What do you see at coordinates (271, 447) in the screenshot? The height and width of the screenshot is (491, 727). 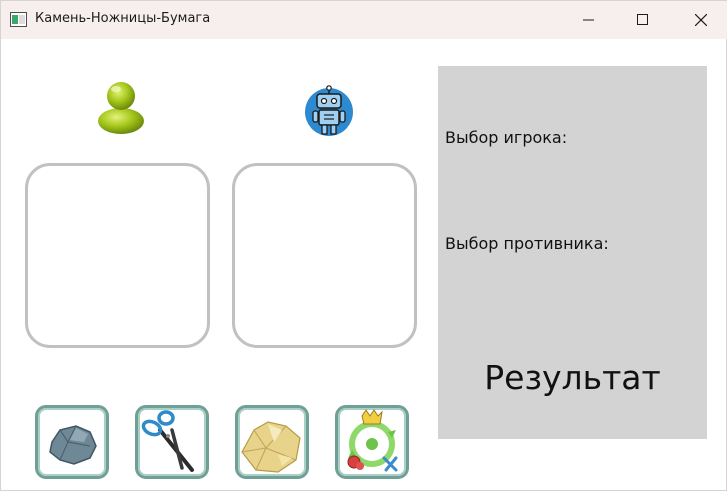 I see `paper-icon` at bounding box center [271, 447].